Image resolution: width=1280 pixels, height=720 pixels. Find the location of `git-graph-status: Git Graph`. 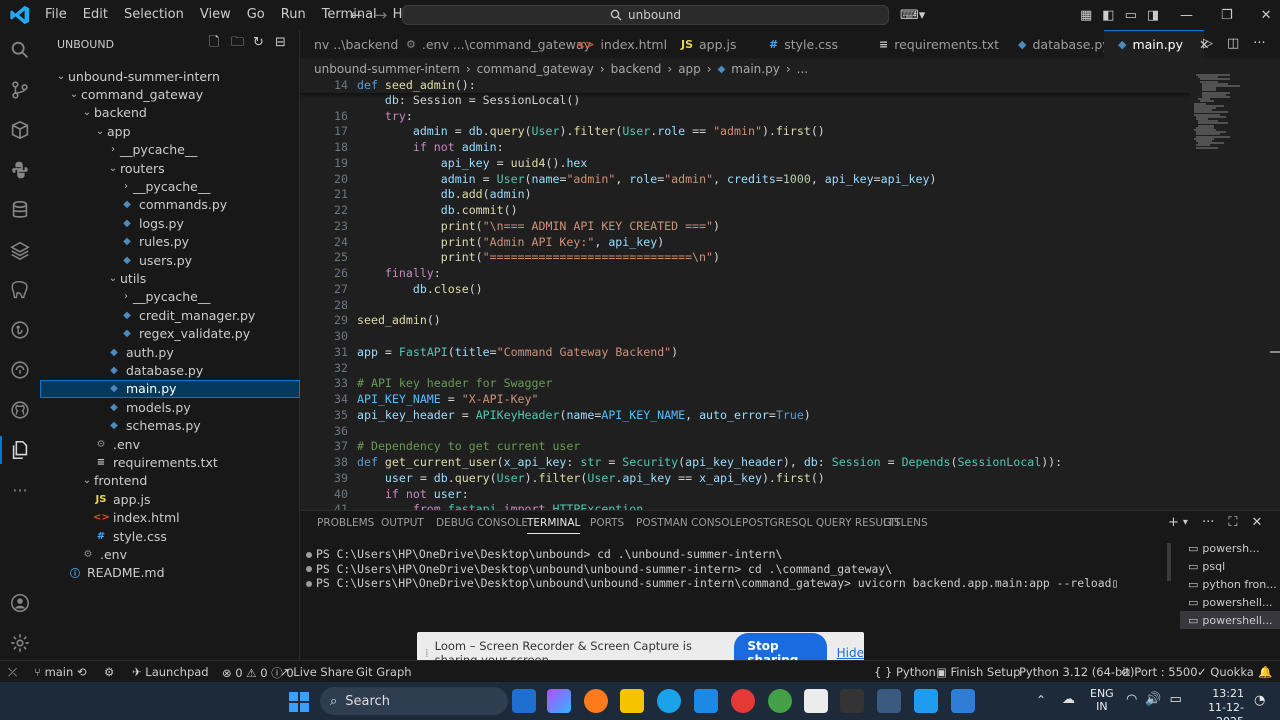

git-graph-status: Git Graph is located at coordinates (384, 672).